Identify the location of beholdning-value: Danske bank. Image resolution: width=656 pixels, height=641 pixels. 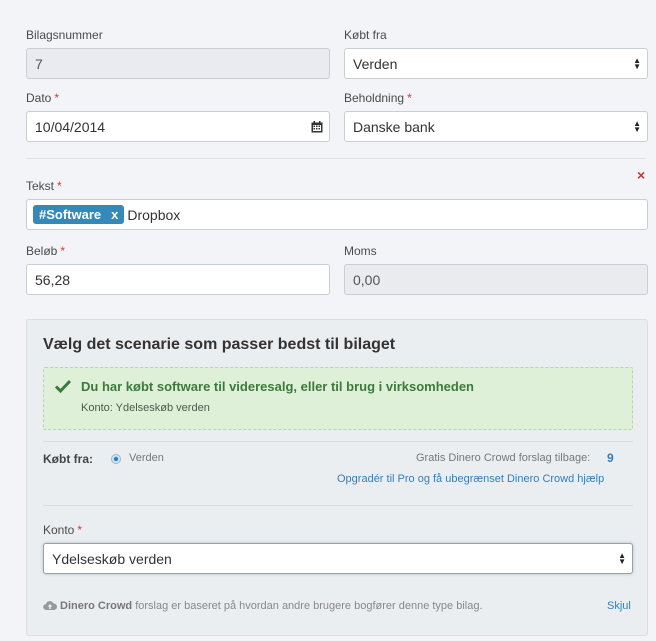
(394, 126).